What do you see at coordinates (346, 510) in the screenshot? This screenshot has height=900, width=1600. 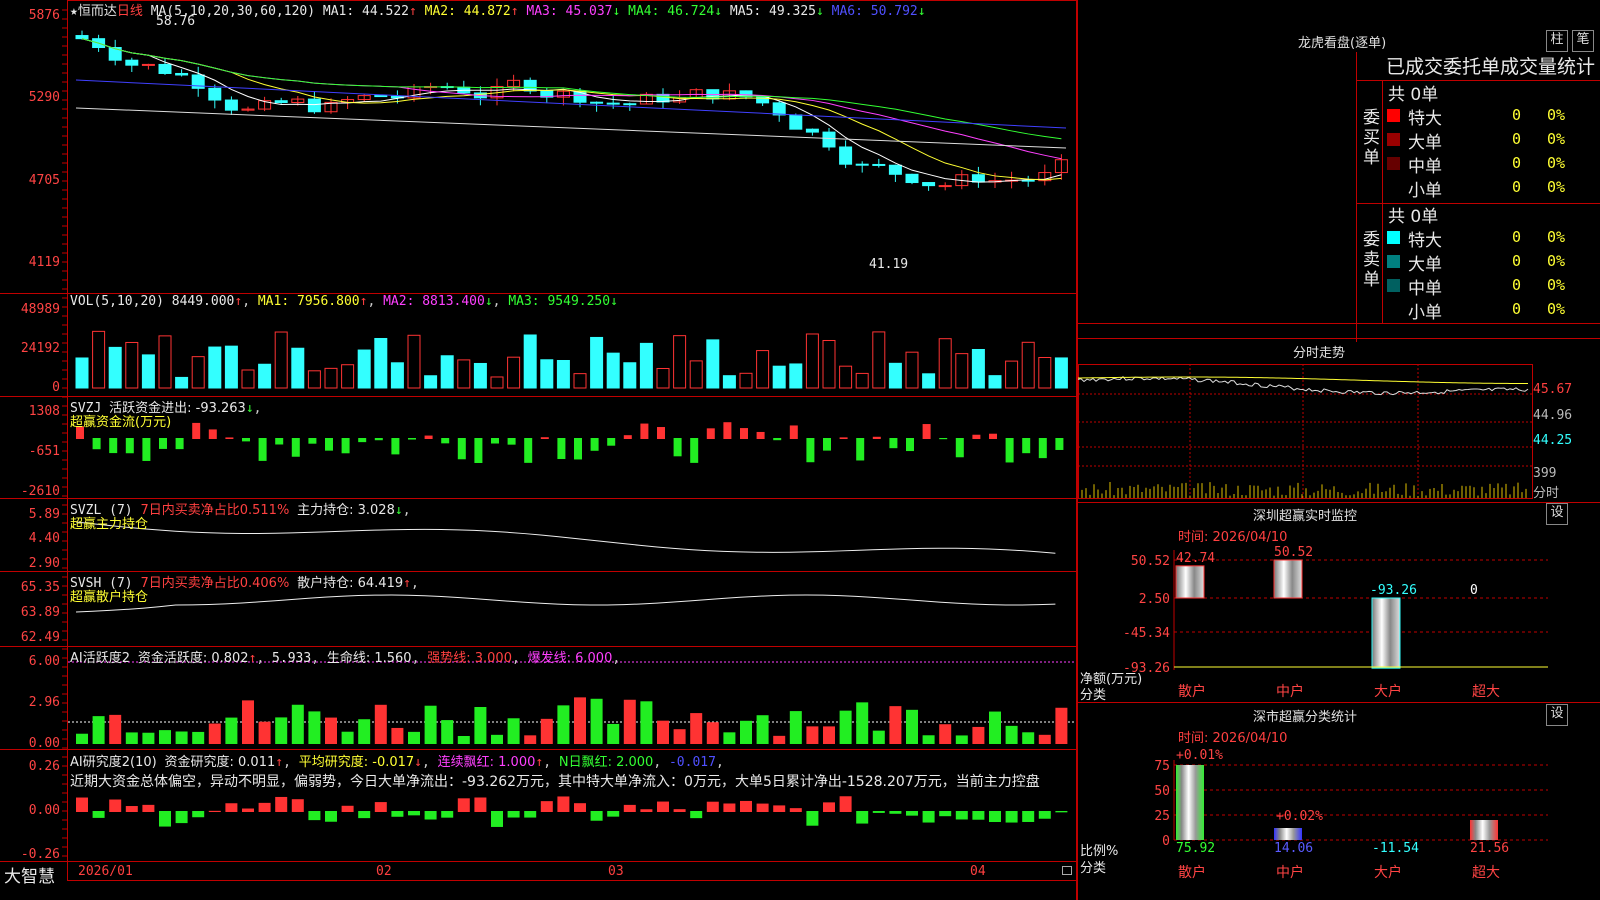 I see `svzl-hold: 主力持仓: 3.028` at bounding box center [346, 510].